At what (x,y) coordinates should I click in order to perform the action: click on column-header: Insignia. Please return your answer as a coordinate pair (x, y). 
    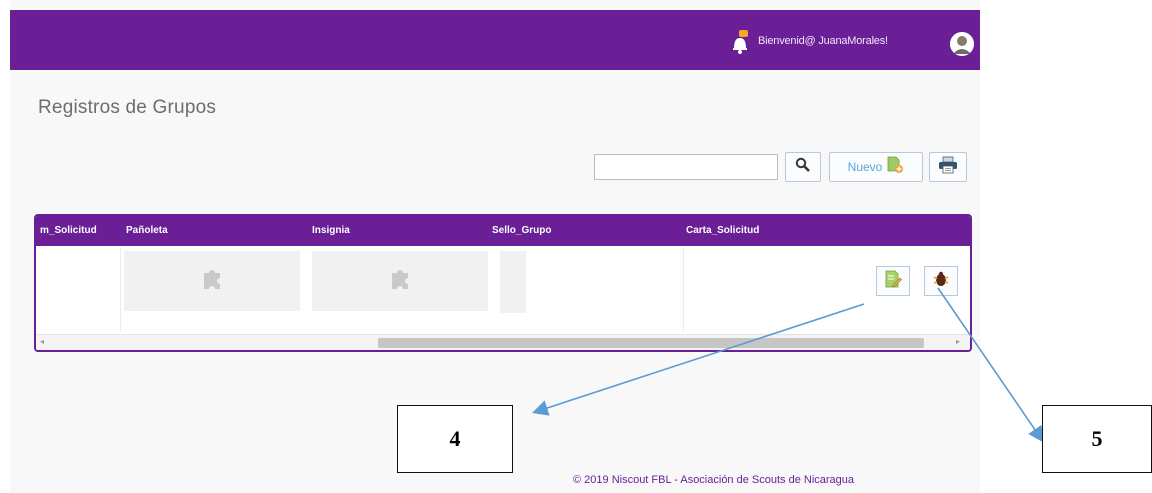
    Looking at the image, I should click on (331, 230).